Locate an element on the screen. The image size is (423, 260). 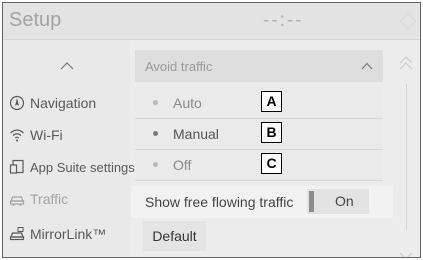
avoid-traffic-label: Avoid traffic is located at coordinates (179, 66).